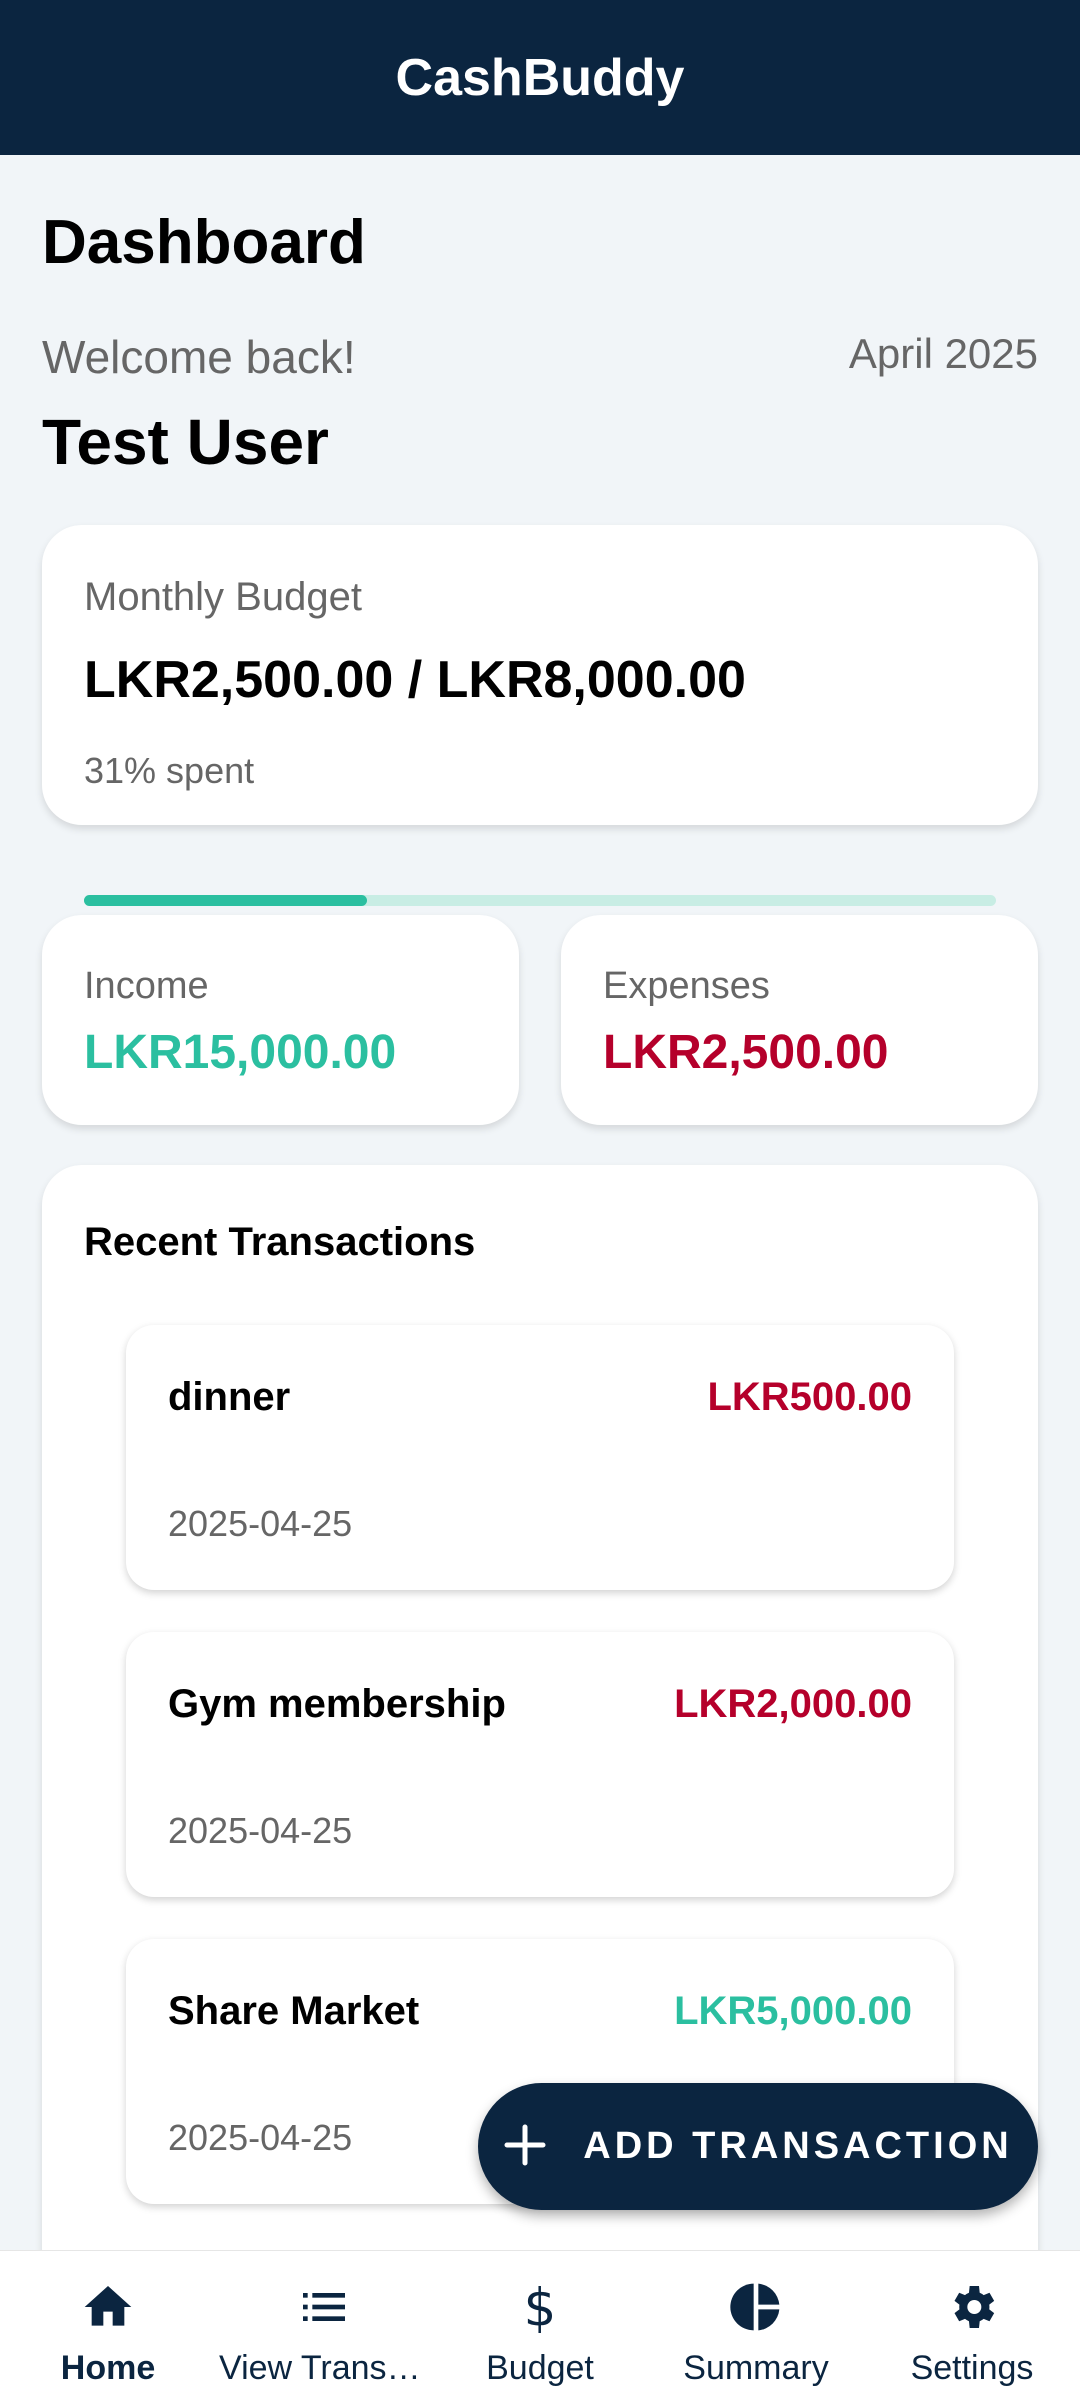 The width and height of the screenshot is (1080, 2400). Describe the element at coordinates (540, 1457) in the screenshot. I see `transaction-item: dinner LKR500.00 2025-04-25` at that location.